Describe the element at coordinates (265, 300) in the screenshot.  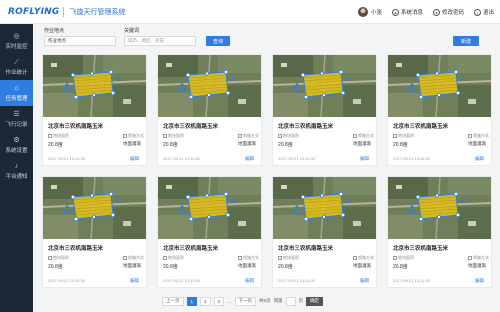
I see `total-pages-text: 共5页` at that location.